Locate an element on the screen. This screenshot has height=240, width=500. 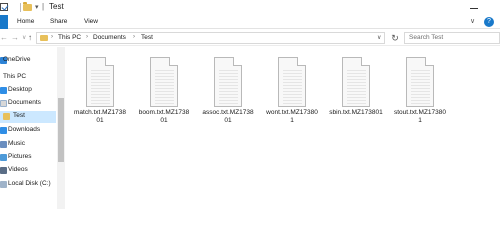
tab-home: Home is located at coordinates (25, 21).